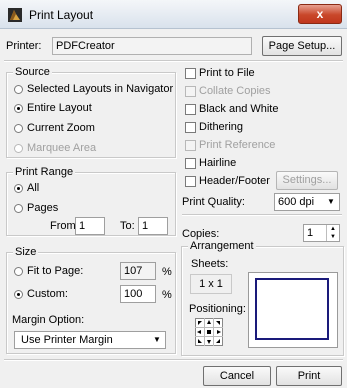 The height and width of the screenshot is (388, 347). What do you see at coordinates (213, 202) in the screenshot?
I see `print-quality-label: Print Quality:` at bounding box center [213, 202].